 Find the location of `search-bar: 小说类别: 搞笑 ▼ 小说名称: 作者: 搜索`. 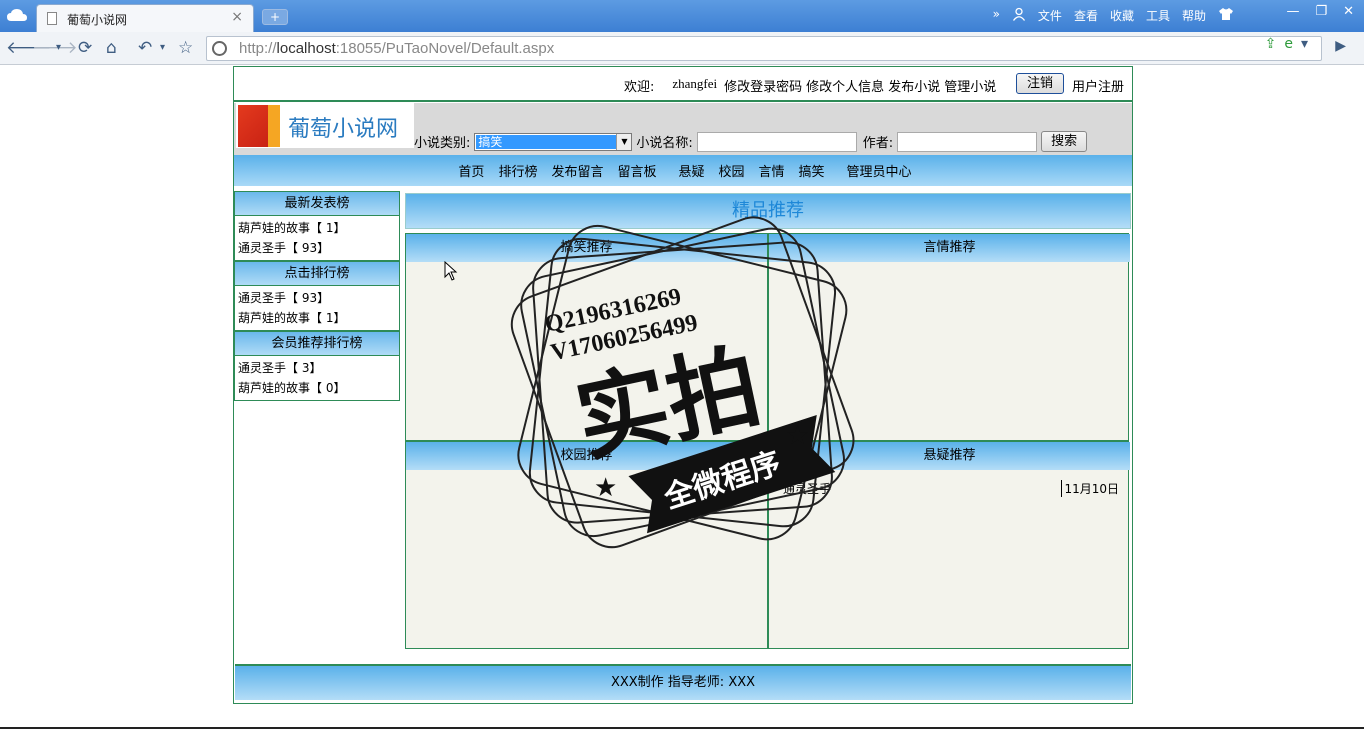

search-bar: 小说类别: 搞笑 ▼ 小说名称: 作者: 搜索 is located at coordinates (751, 141).